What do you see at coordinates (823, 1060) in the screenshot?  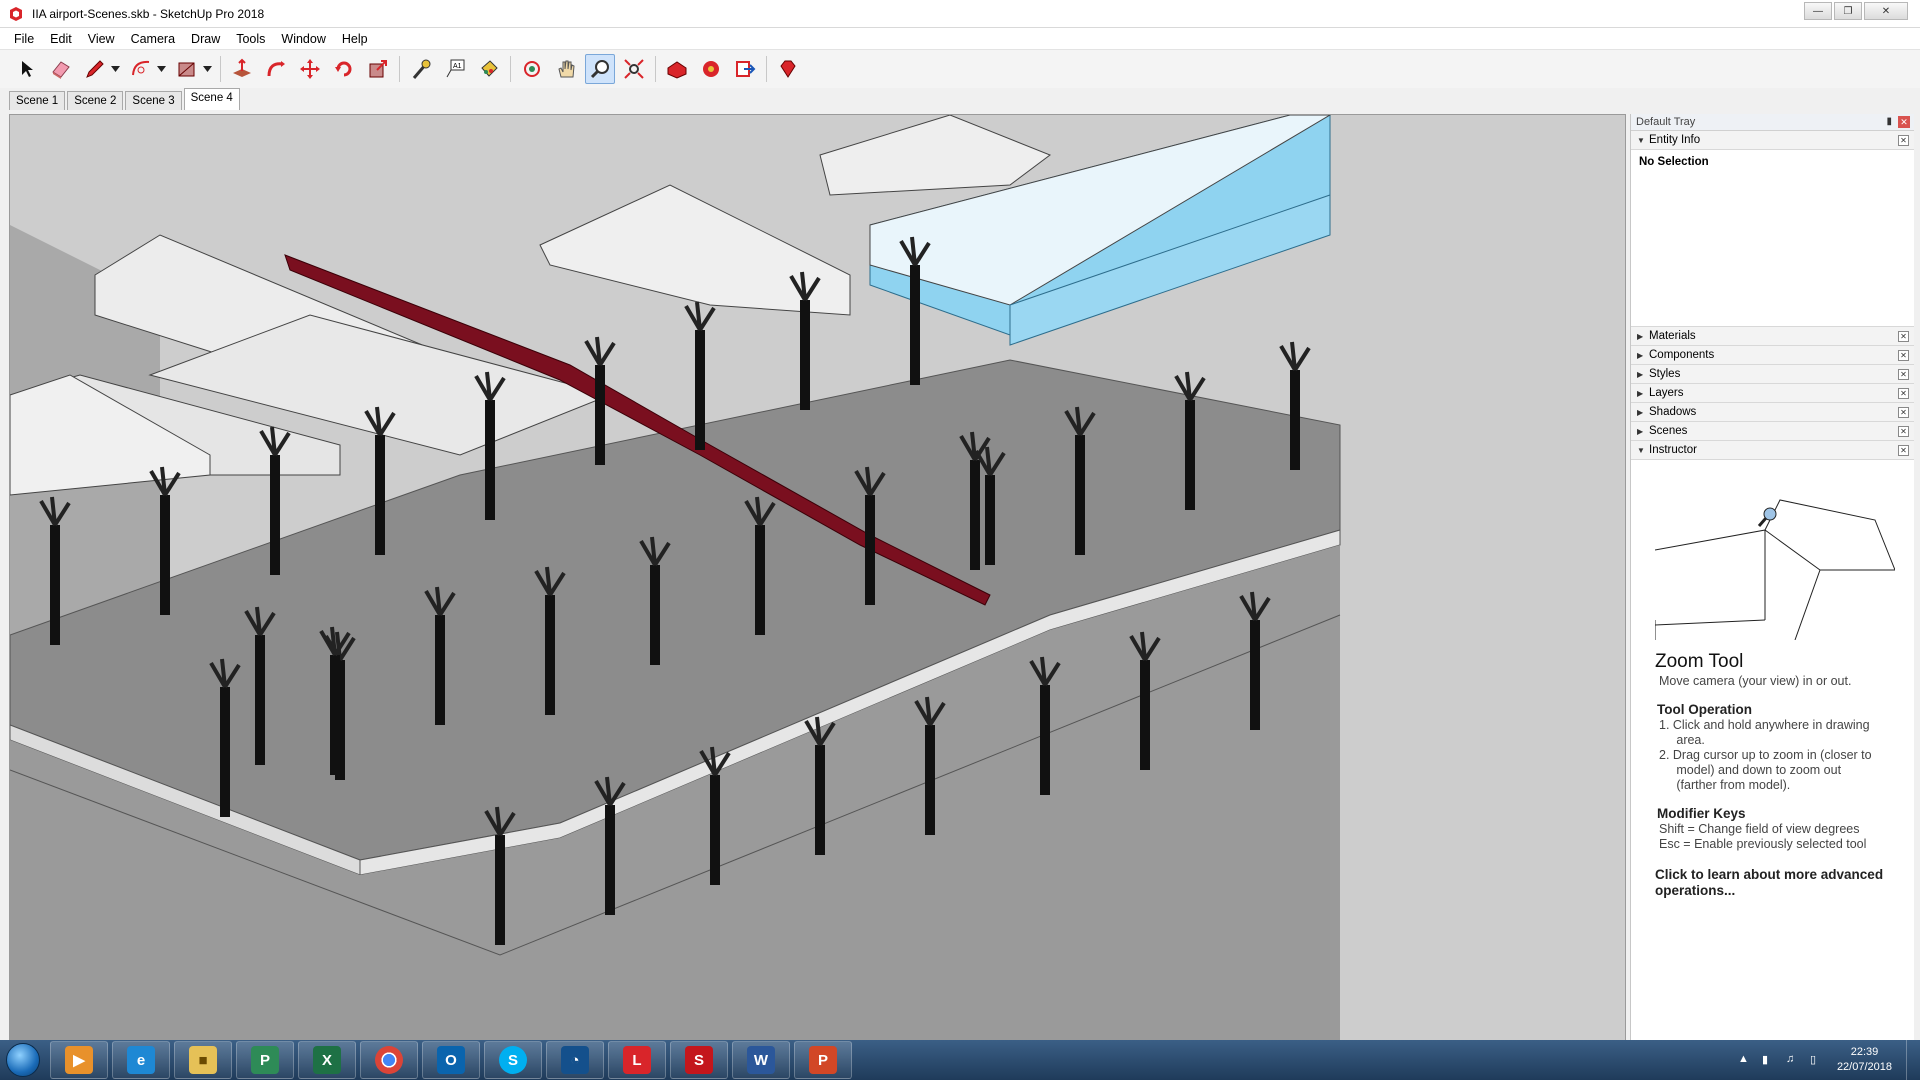 I see `taskbar-powerpoint: P` at bounding box center [823, 1060].